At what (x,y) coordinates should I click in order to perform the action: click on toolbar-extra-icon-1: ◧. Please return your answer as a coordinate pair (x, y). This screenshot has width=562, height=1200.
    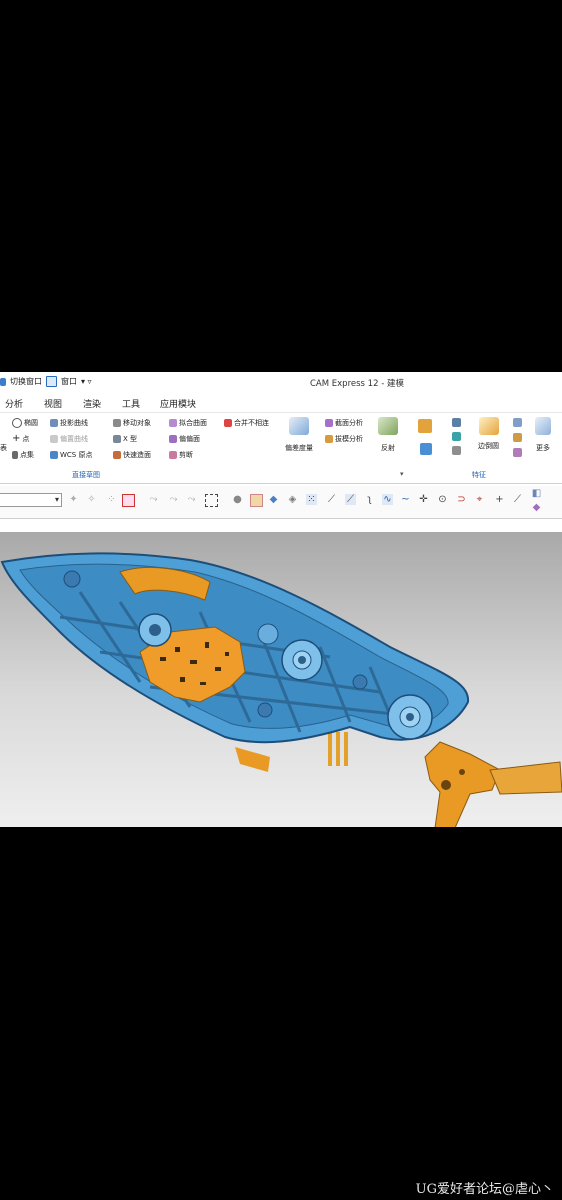
    Looking at the image, I should click on (536, 493).